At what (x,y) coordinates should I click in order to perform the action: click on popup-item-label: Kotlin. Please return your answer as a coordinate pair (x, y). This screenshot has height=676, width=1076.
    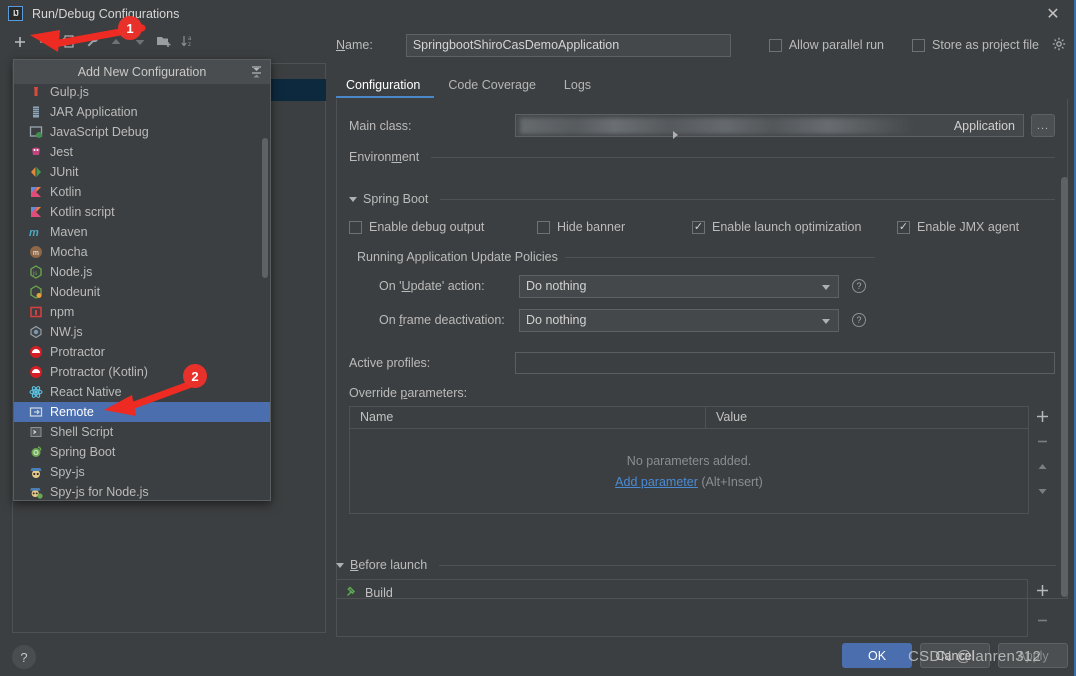
    Looking at the image, I should click on (66, 192).